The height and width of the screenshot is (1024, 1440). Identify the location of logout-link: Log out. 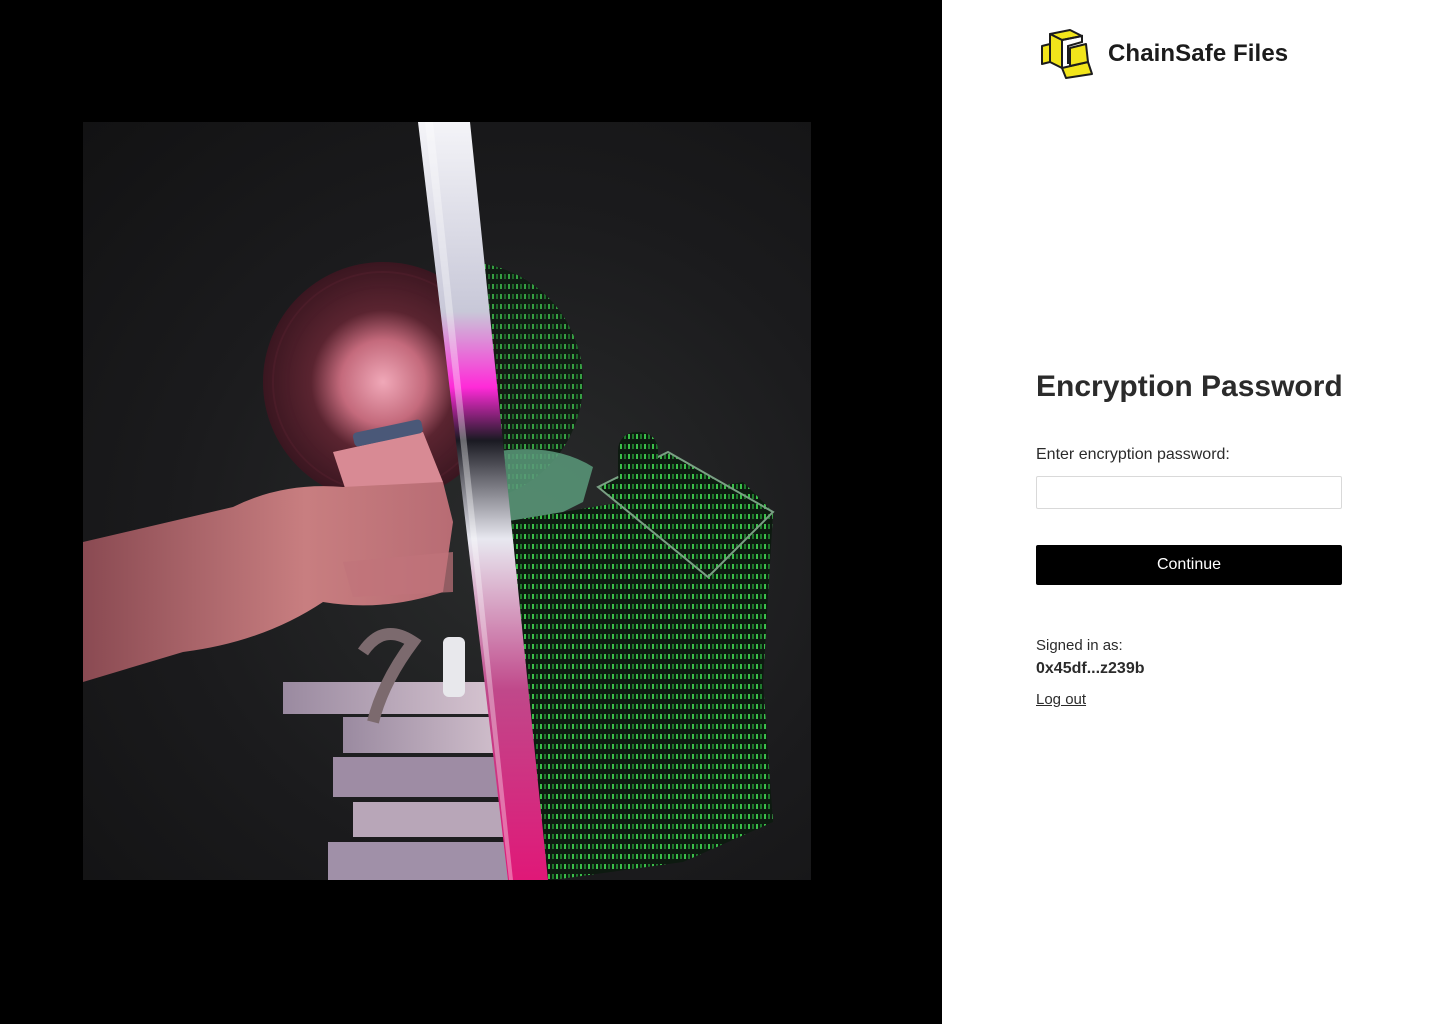
(1061, 699).